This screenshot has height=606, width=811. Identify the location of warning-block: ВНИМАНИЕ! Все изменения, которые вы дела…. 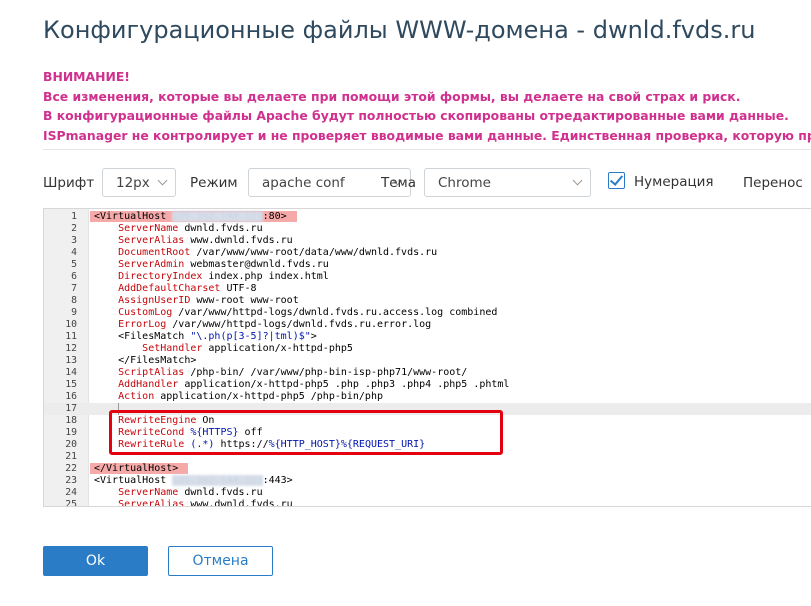
(427, 106).